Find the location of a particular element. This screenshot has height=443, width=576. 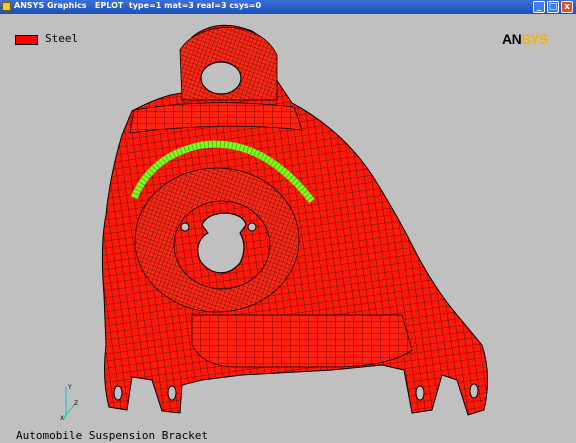

lug-hole is located at coordinates (221, 78).